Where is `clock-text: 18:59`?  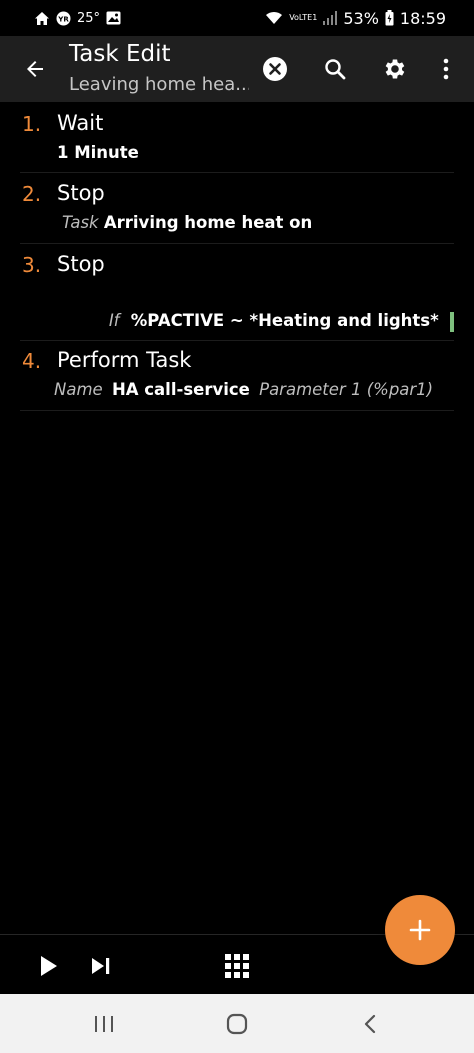
clock-text: 18:59 is located at coordinates (422, 18).